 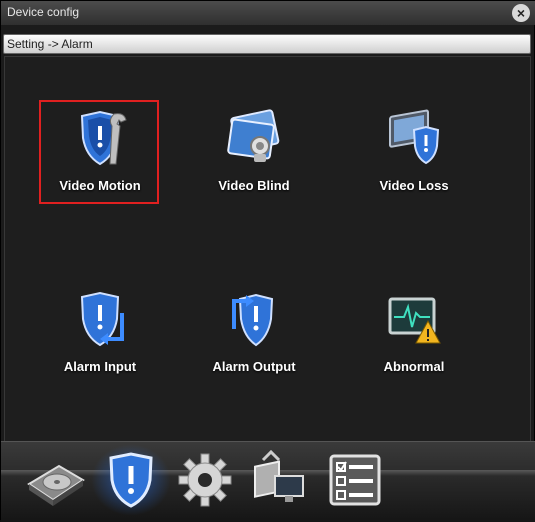 I want to click on tile-video-loss: Video Loss, so click(x=414, y=152).